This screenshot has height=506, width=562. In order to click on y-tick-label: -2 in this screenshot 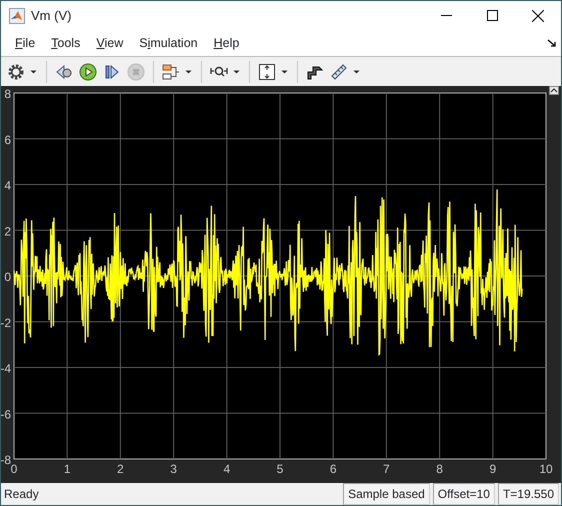, I will do `click(6, 323)`.